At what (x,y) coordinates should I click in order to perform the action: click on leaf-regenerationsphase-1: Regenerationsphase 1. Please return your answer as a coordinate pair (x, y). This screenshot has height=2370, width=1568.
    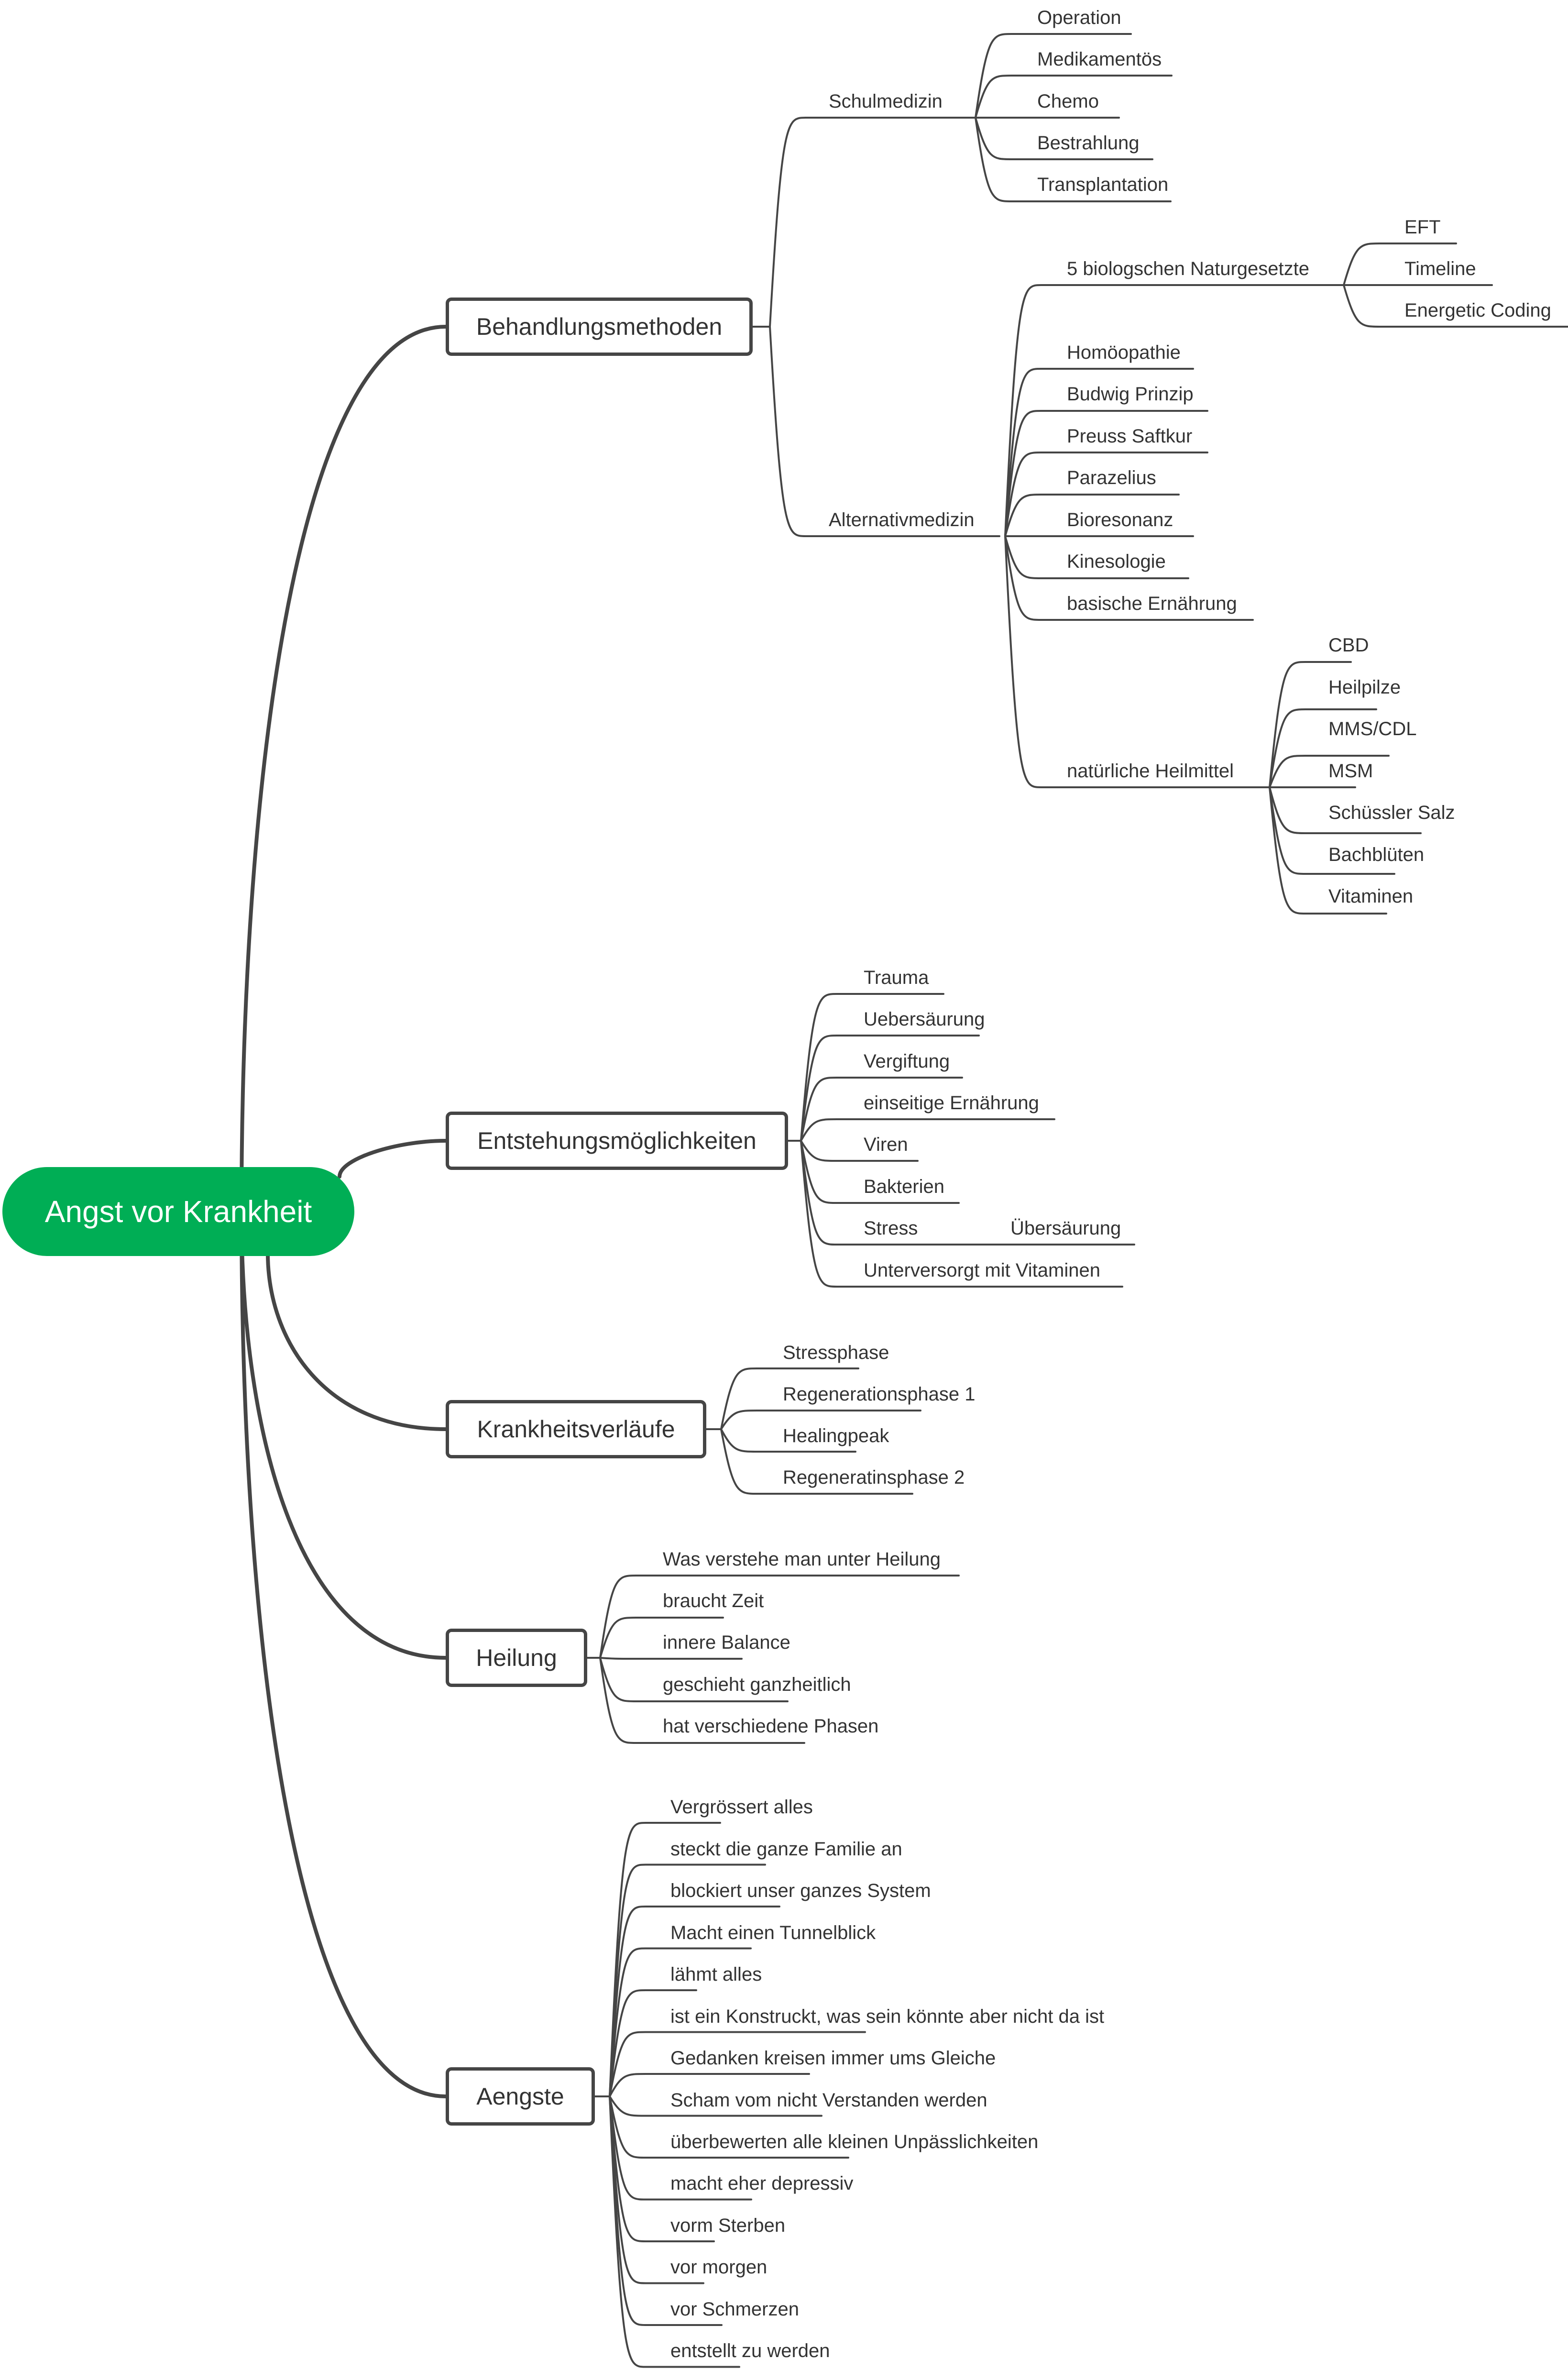
    Looking at the image, I should click on (879, 1394).